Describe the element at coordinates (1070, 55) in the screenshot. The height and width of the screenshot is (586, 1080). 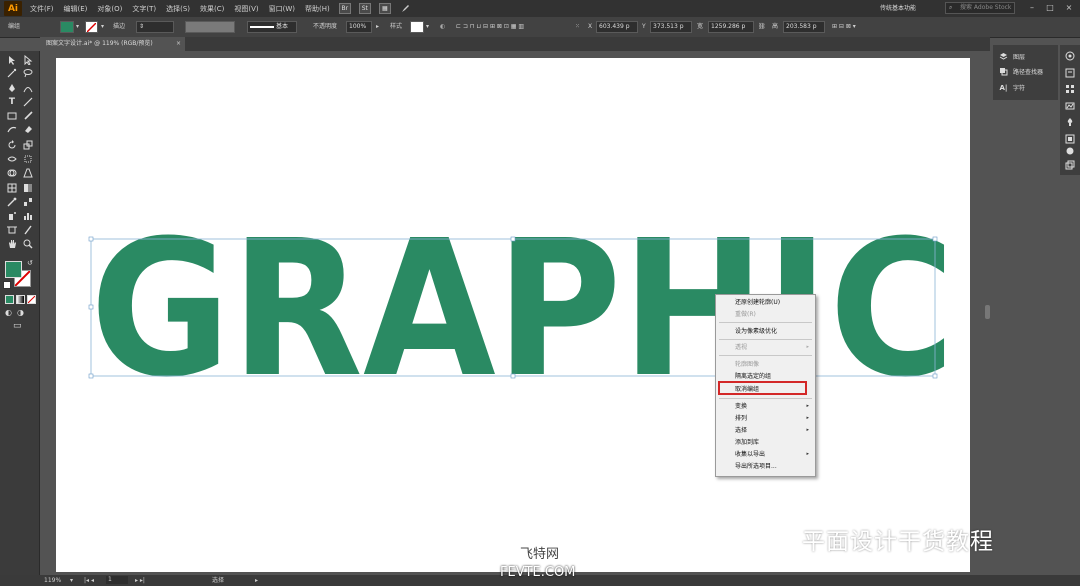
I see `color-guide-icon` at that location.